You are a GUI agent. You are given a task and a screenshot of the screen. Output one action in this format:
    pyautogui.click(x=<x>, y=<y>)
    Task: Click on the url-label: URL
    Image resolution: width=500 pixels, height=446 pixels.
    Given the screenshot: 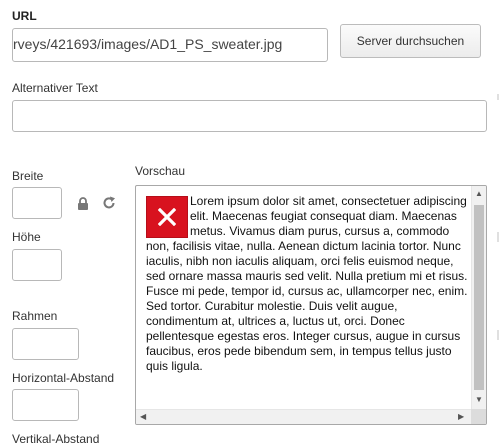 What is the action you would take?
    pyautogui.click(x=24, y=16)
    